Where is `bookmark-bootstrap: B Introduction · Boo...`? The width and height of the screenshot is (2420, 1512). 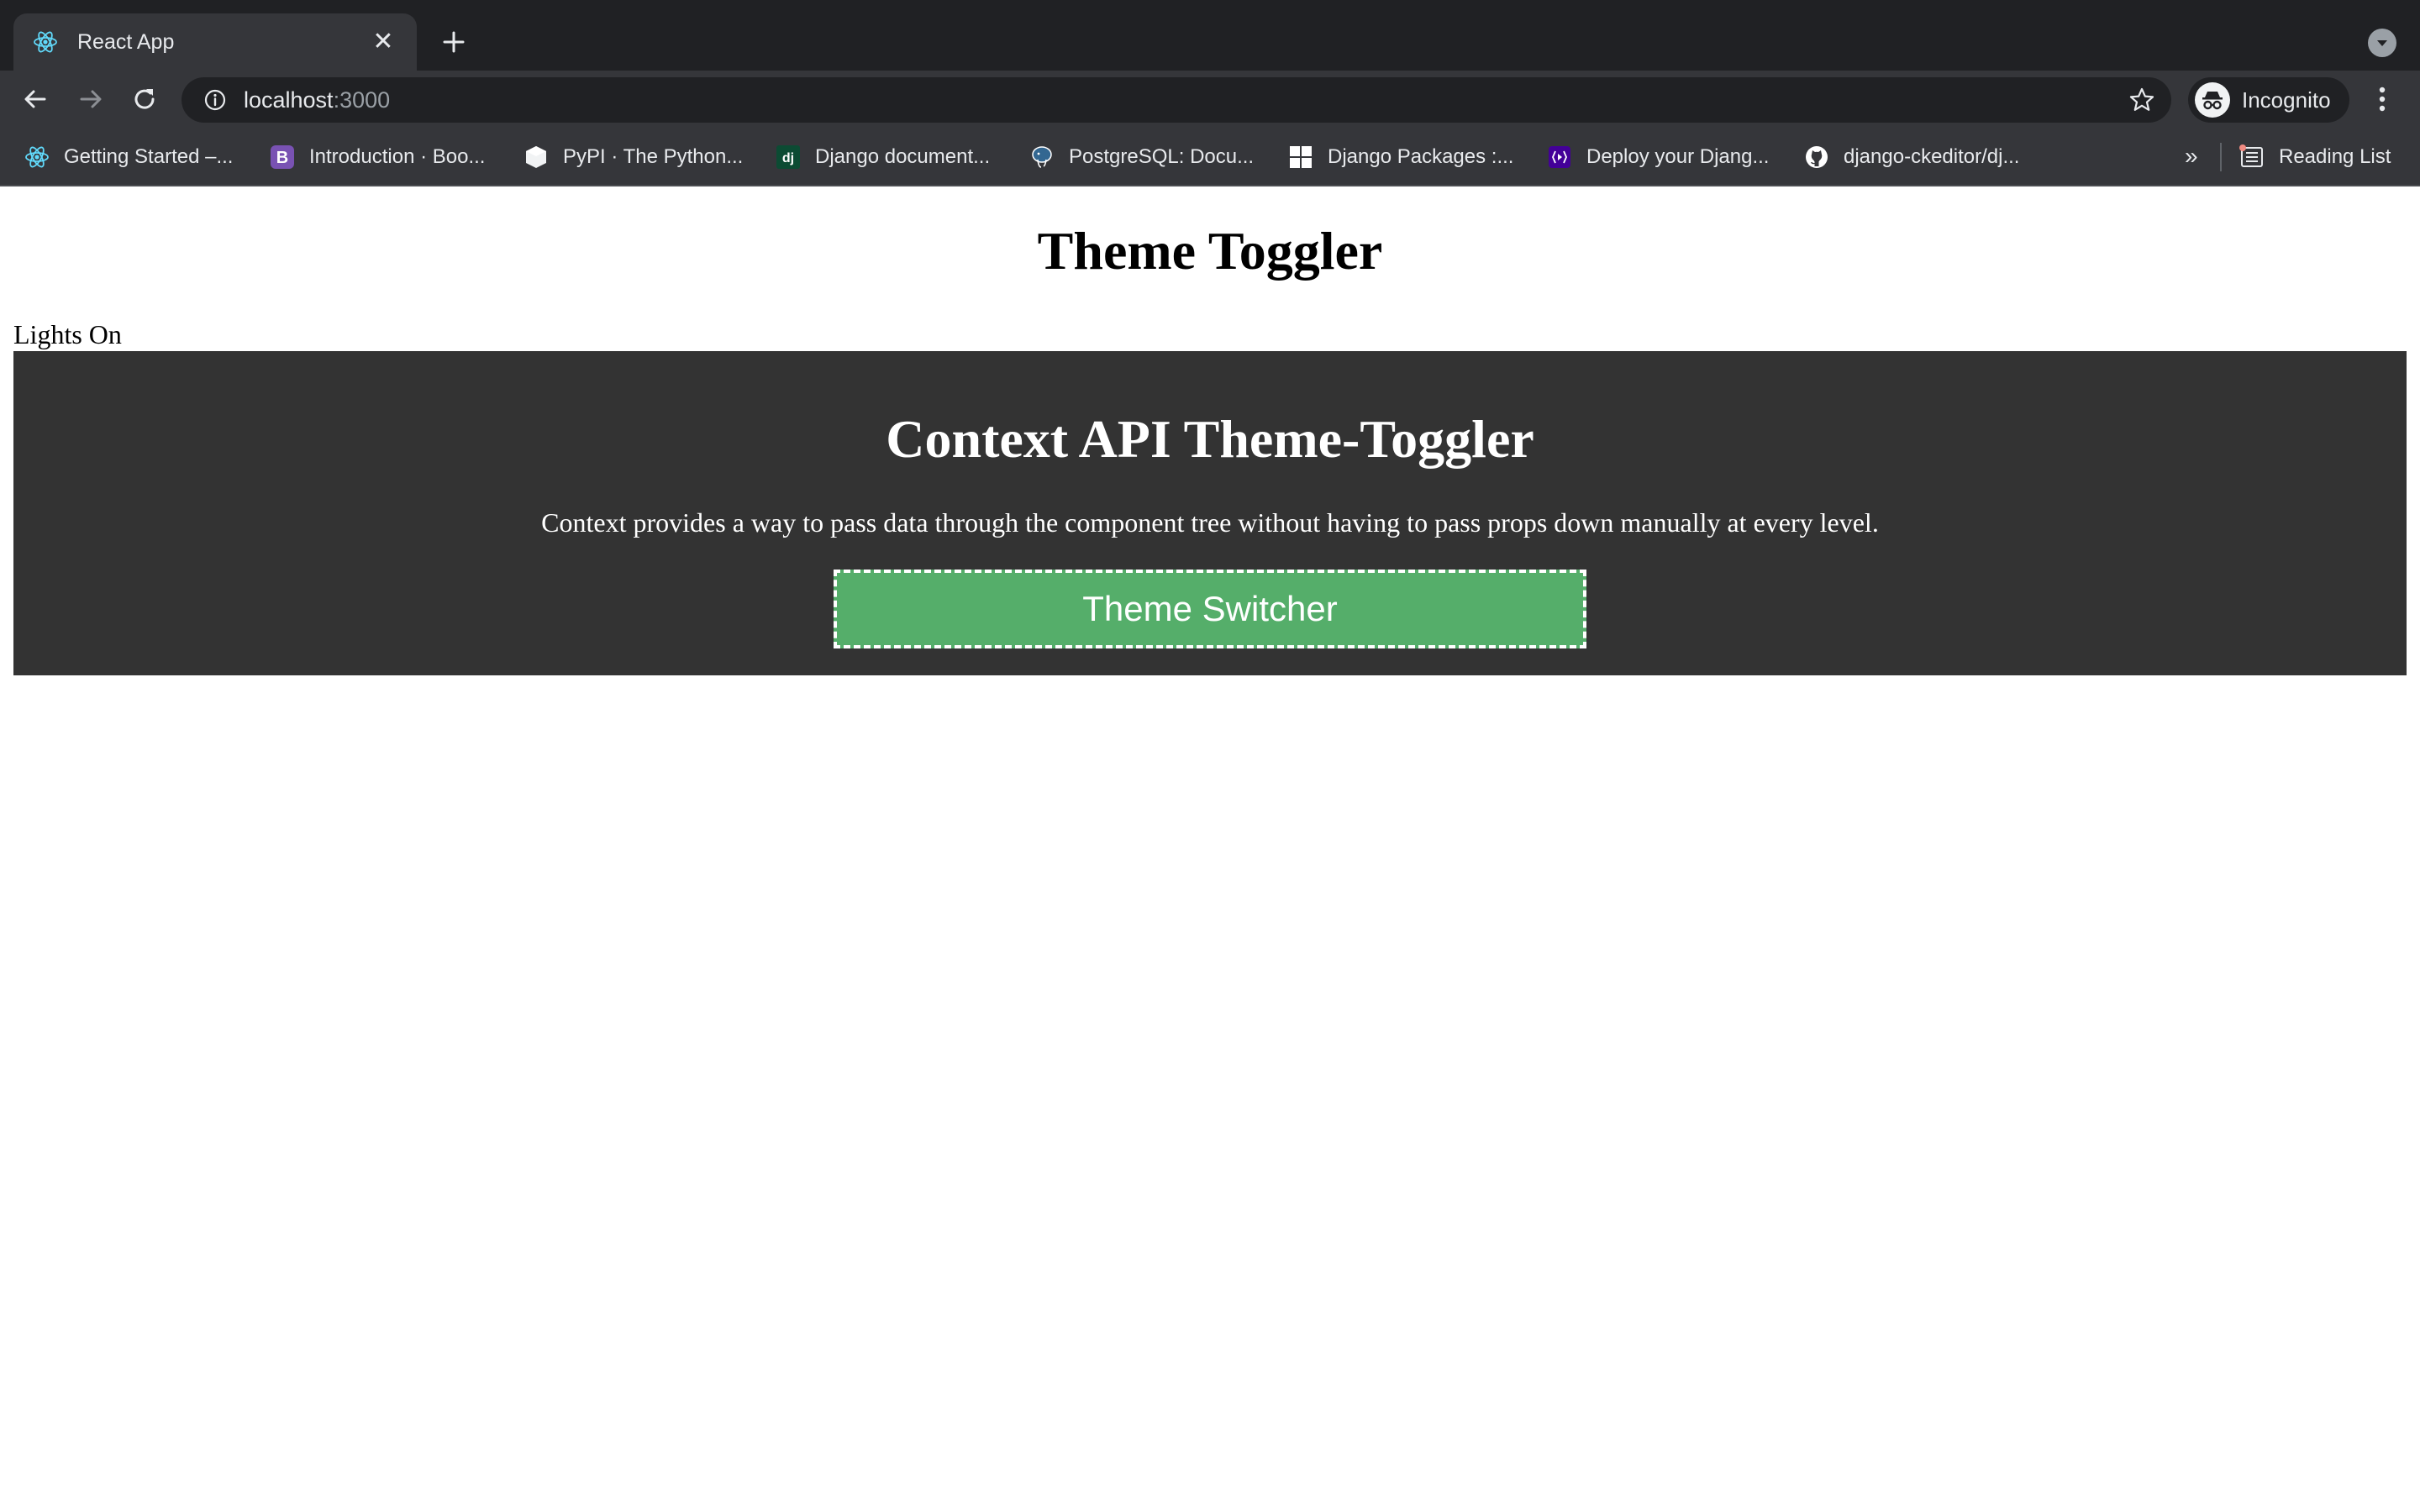
bookmark-bootstrap: B Introduction · Boo... is located at coordinates (377, 157).